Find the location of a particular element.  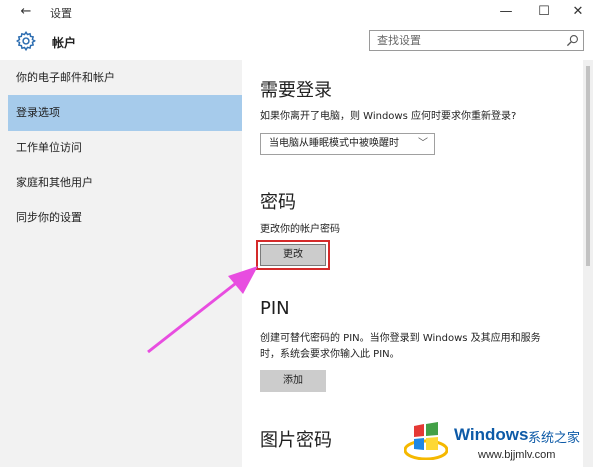

dropdown-value: 当电脑从睡眠模式中被唤醒时 is located at coordinates (334, 143).